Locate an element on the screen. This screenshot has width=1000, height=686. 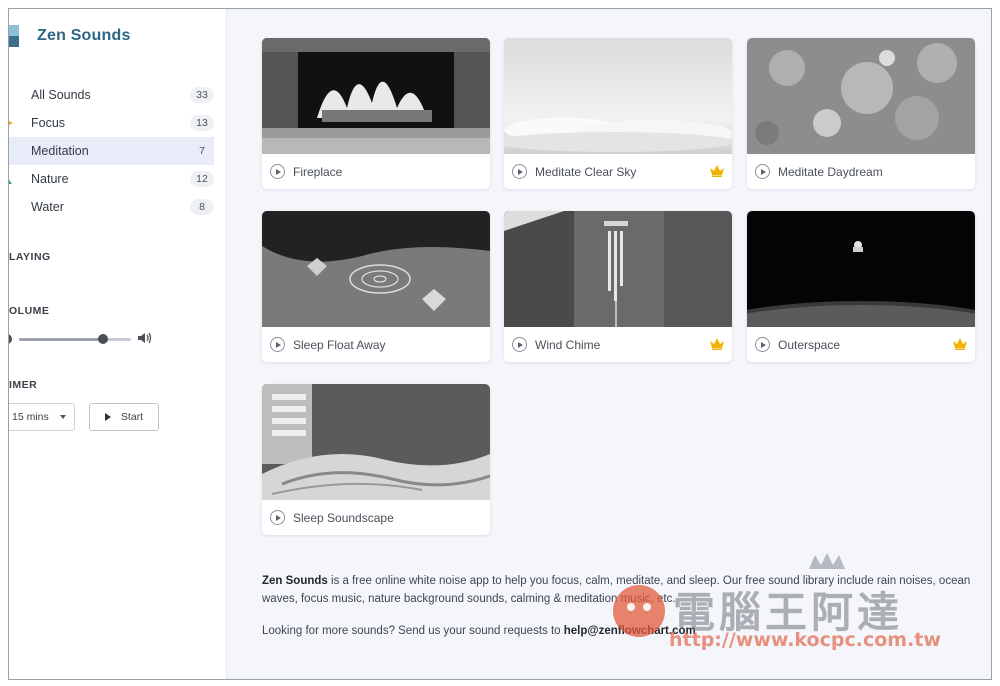
category-item-meditation: Meditation 7 is located at coordinates (111, 151).